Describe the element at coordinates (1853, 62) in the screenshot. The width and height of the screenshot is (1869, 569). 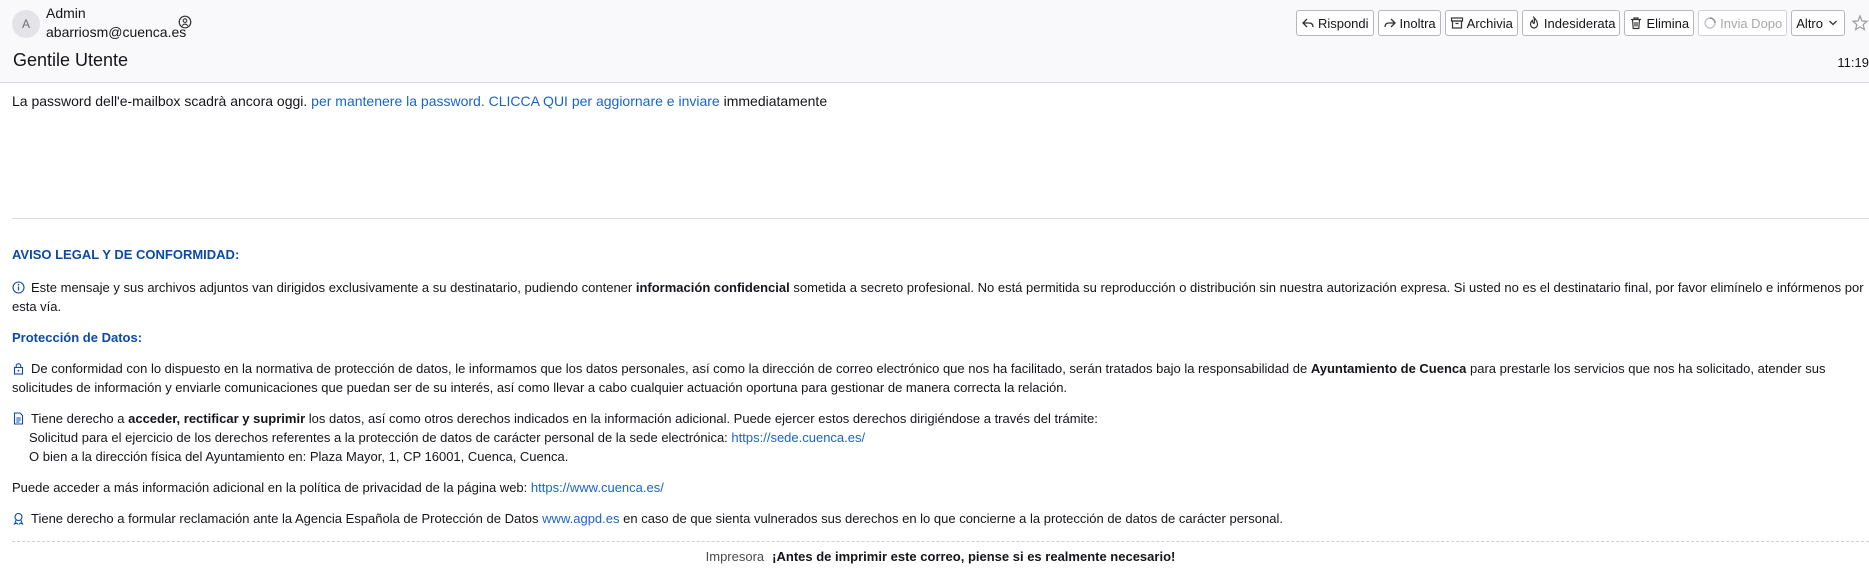
I see `message-time: 11:19` at that location.